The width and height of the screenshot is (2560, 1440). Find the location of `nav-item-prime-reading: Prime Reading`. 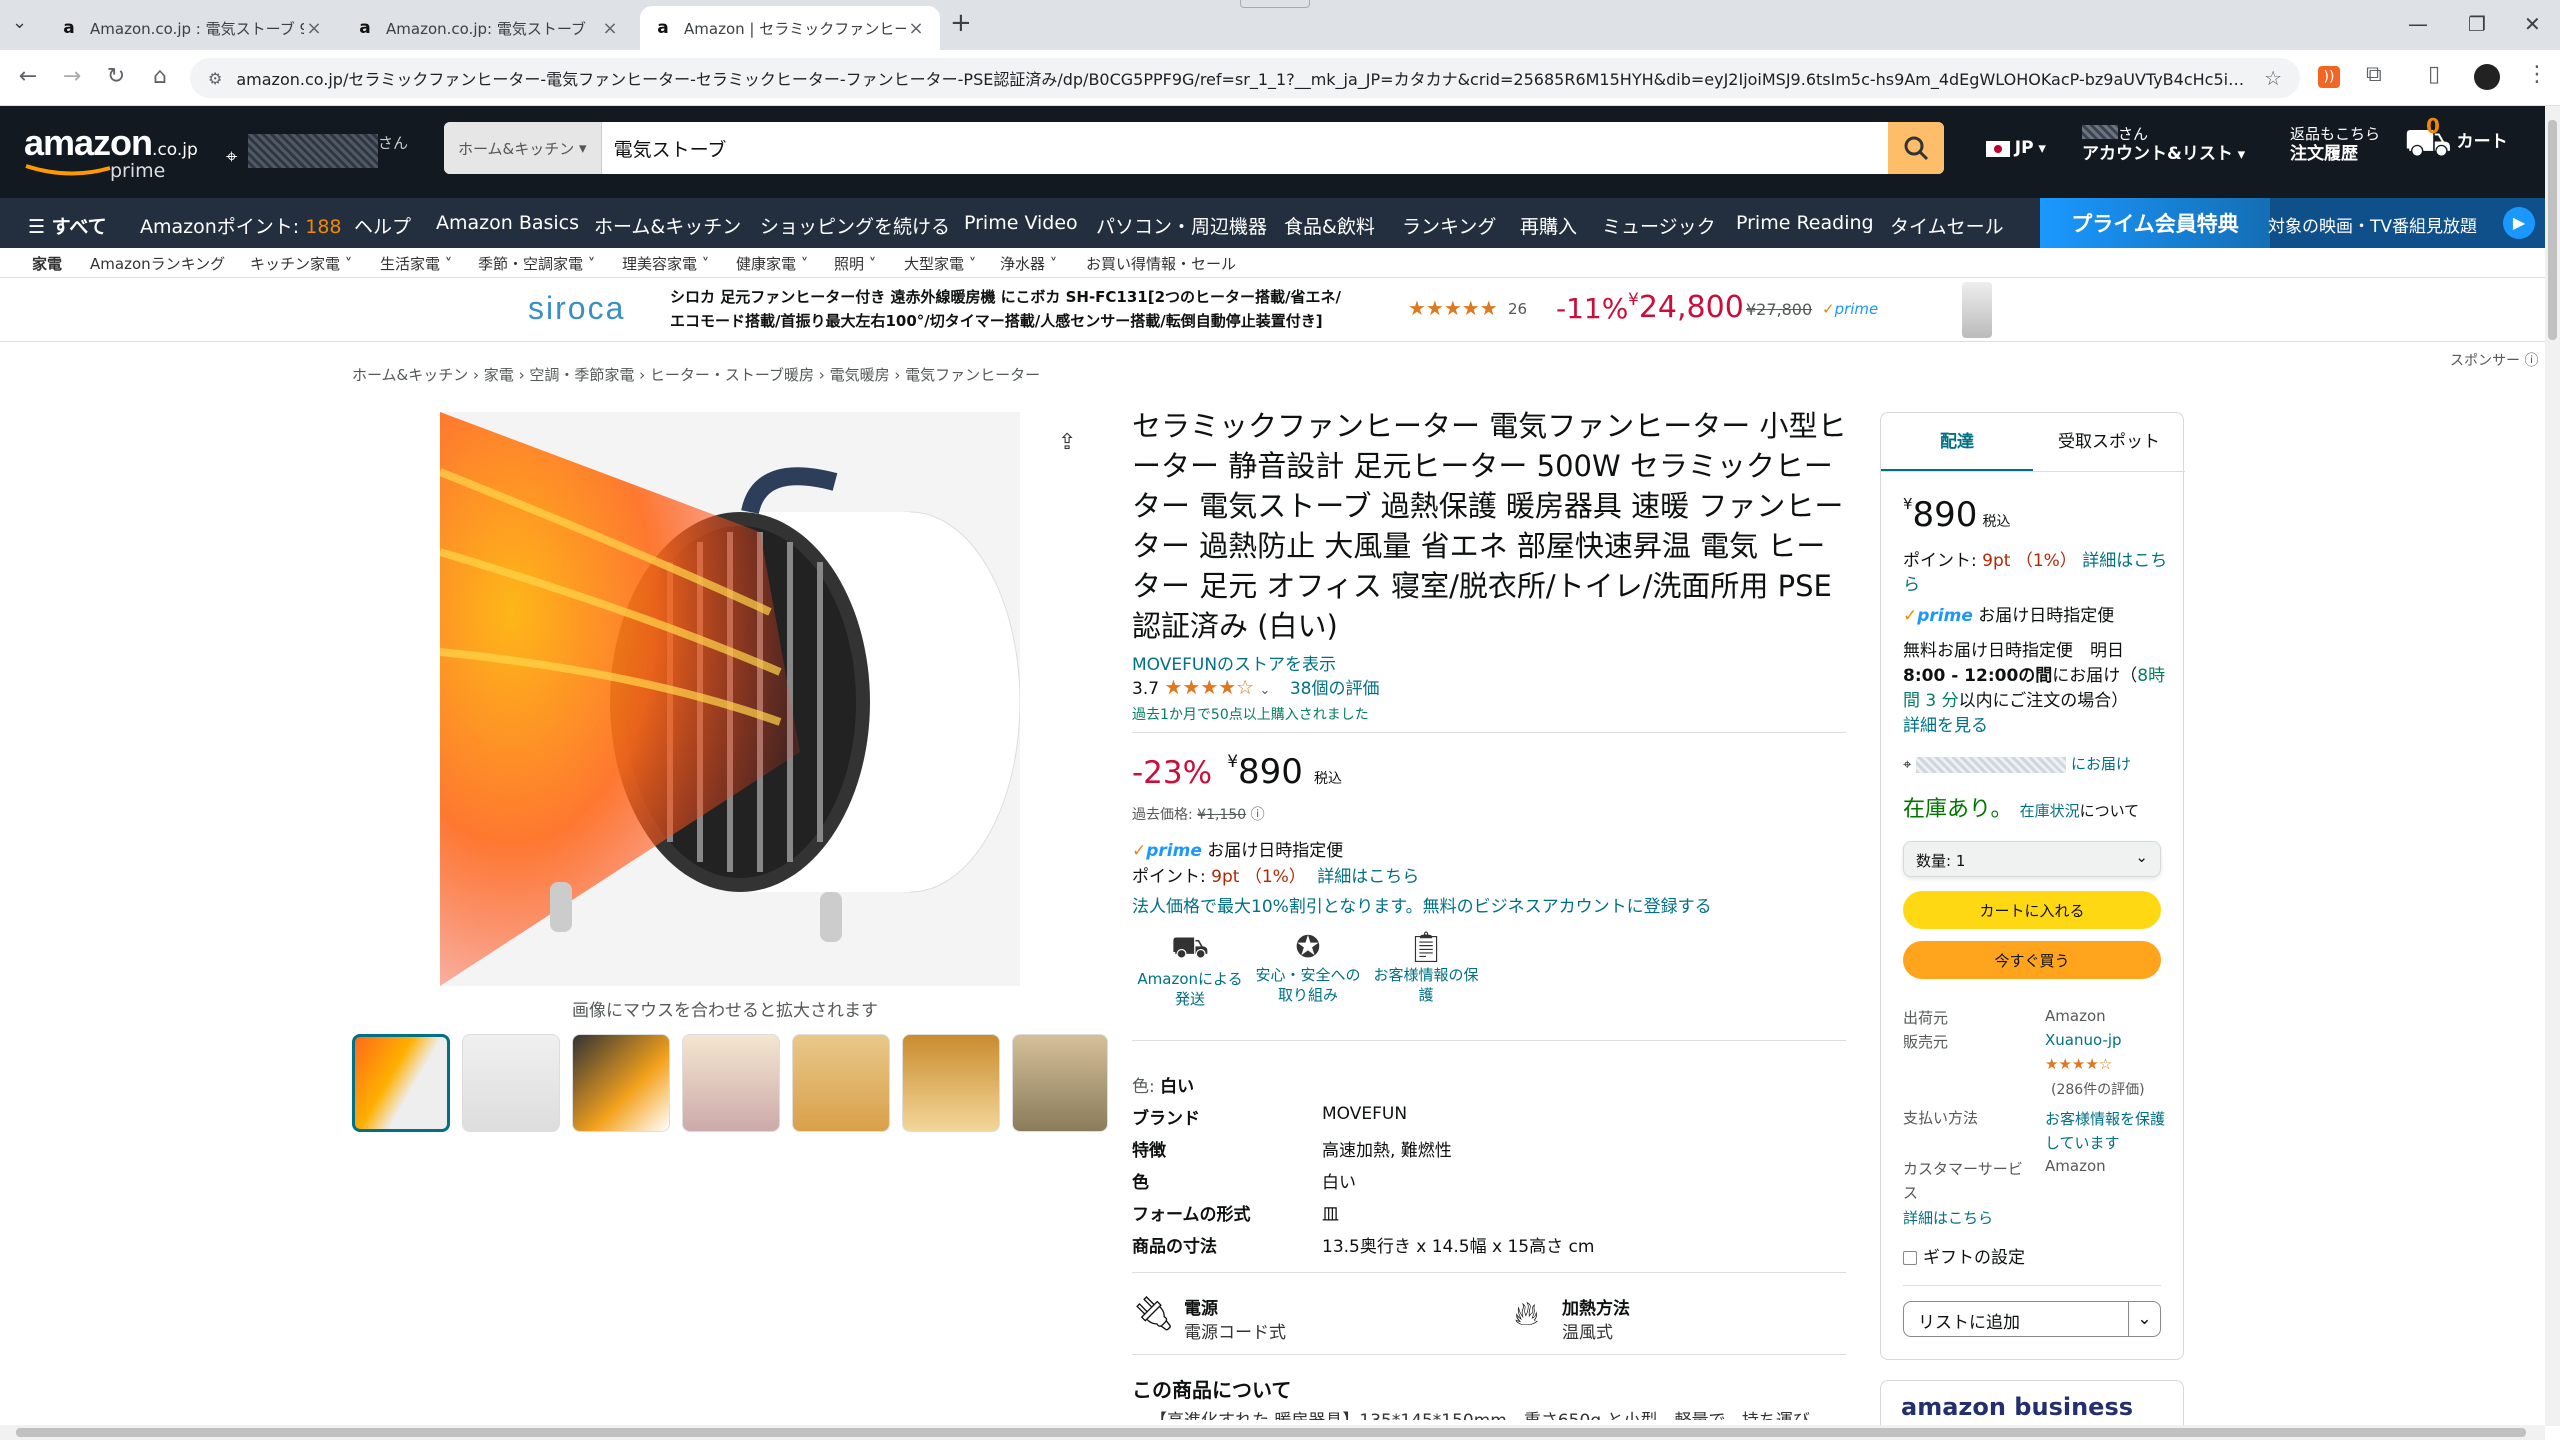

nav-item-prime-reading: Prime Reading is located at coordinates (1805, 223).